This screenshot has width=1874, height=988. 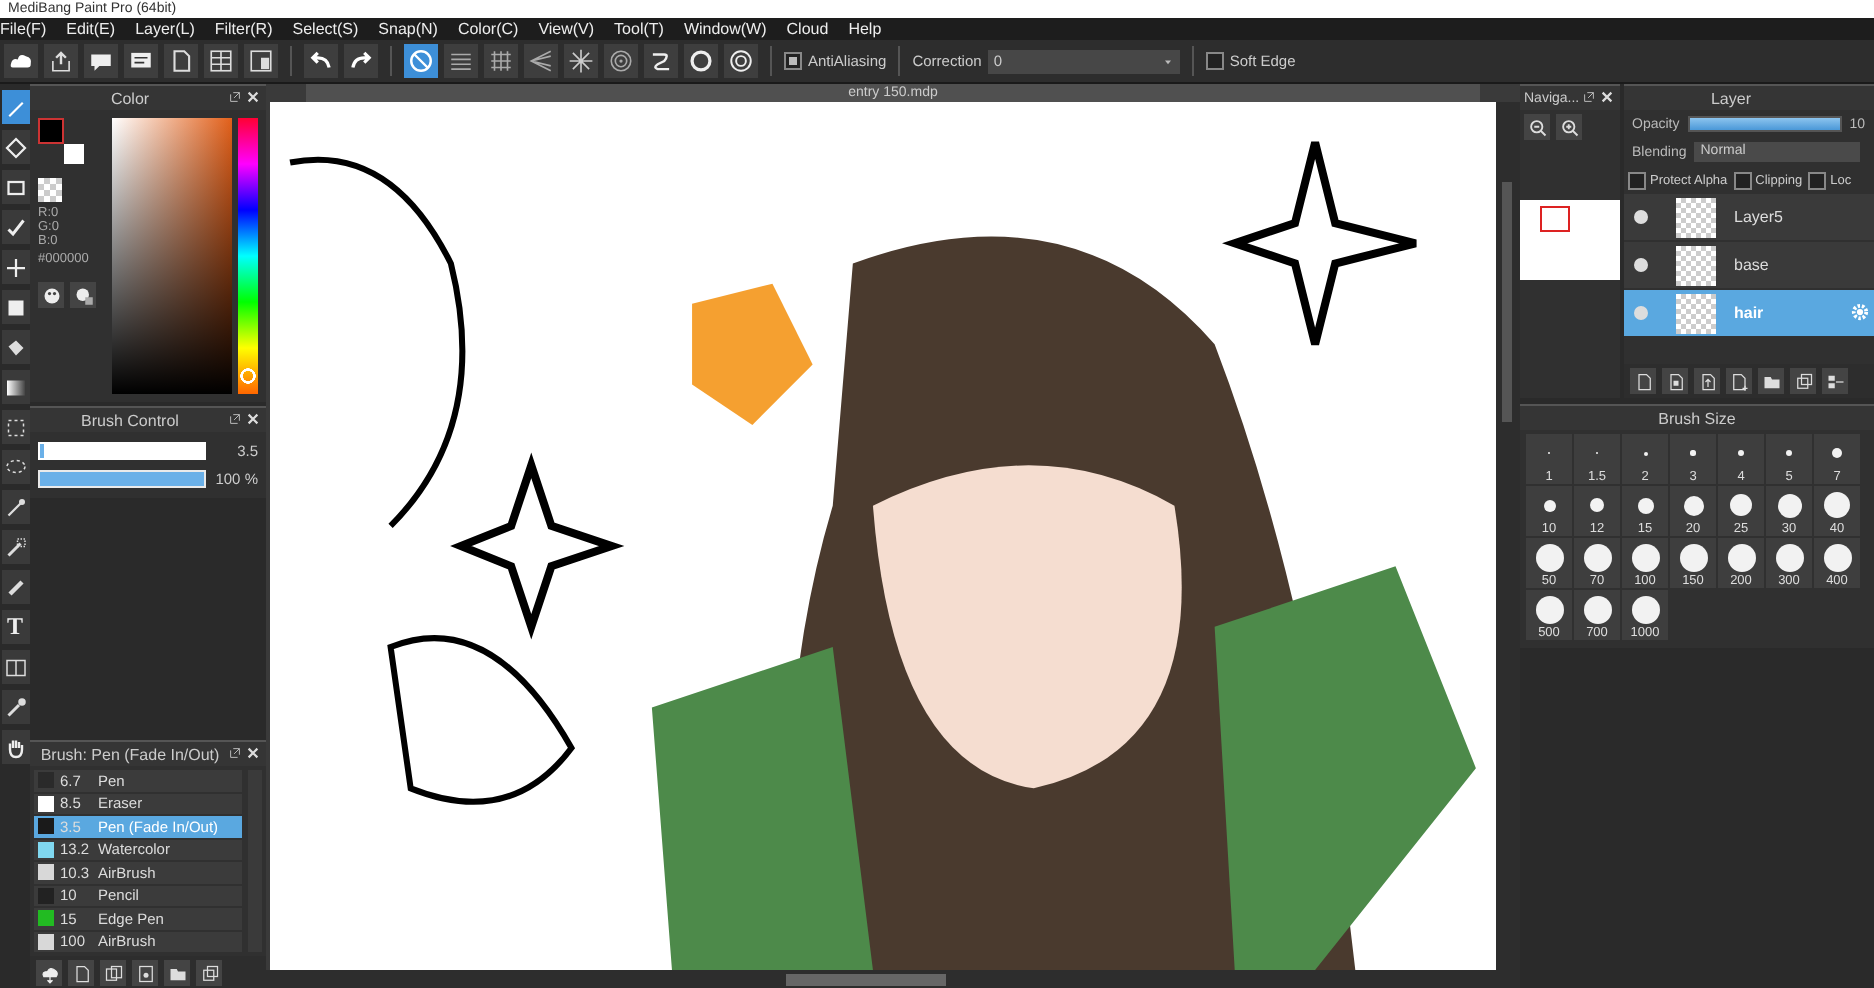 I want to click on menu-item: Tool(T), so click(x=639, y=29).